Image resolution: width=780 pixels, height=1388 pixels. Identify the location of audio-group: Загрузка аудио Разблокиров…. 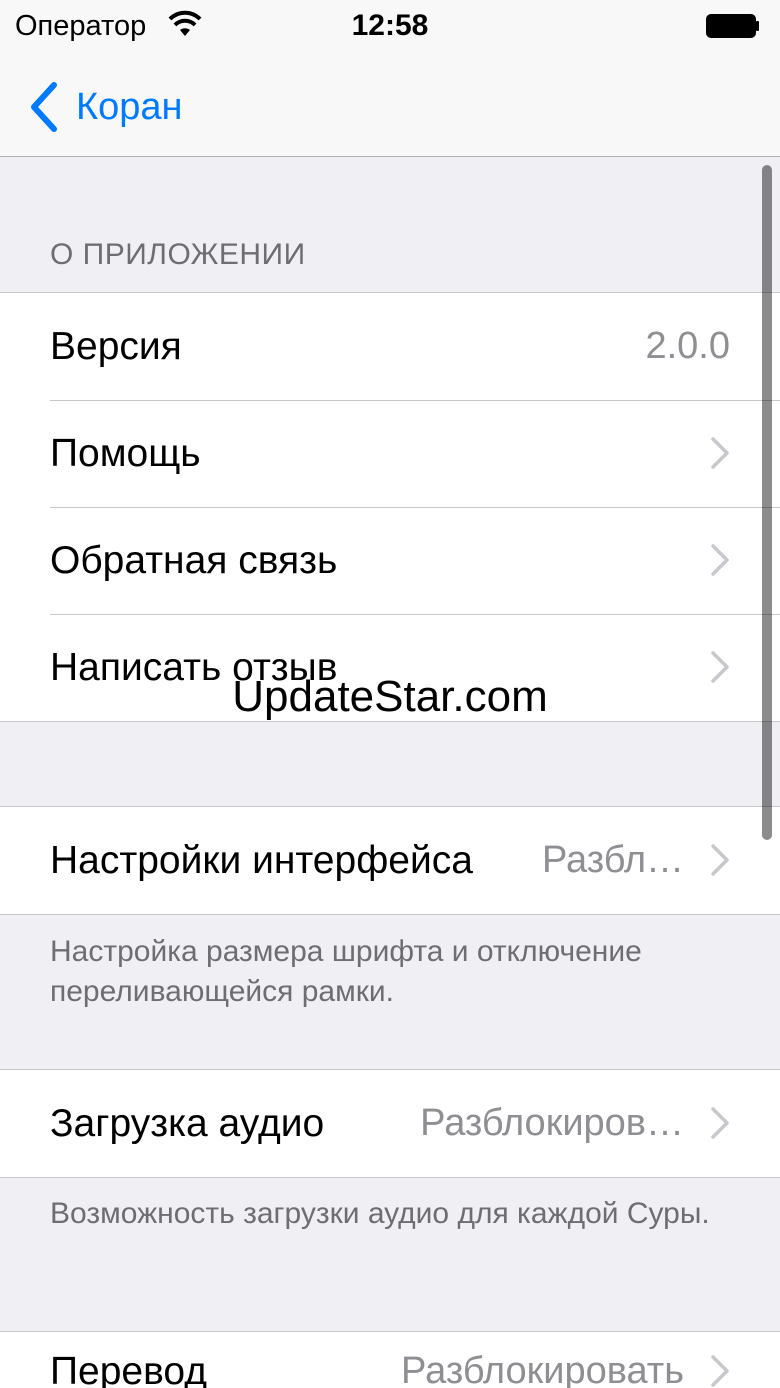
(390, 1123).